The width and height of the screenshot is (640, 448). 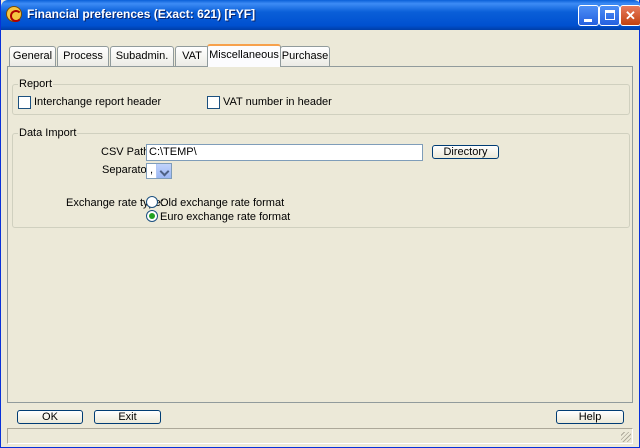 I want to click on report-group-label: Report, so click(x=36, y=84).